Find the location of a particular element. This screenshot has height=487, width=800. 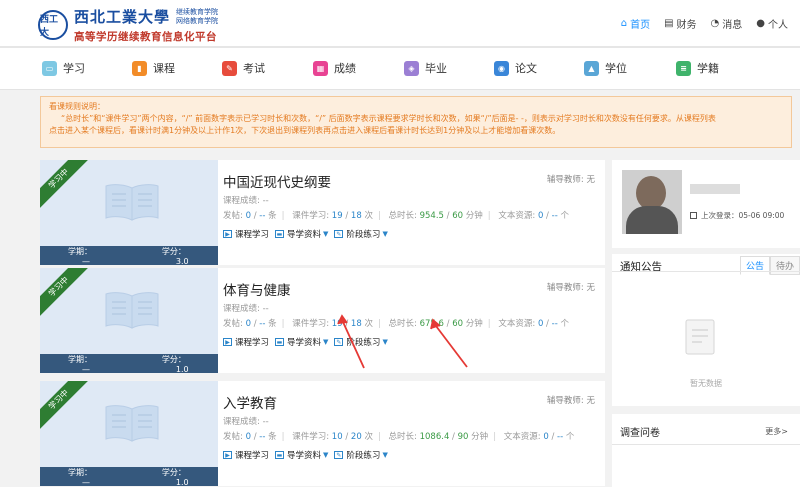

time-done: 1086.4 is located at coordinates (434, 437).